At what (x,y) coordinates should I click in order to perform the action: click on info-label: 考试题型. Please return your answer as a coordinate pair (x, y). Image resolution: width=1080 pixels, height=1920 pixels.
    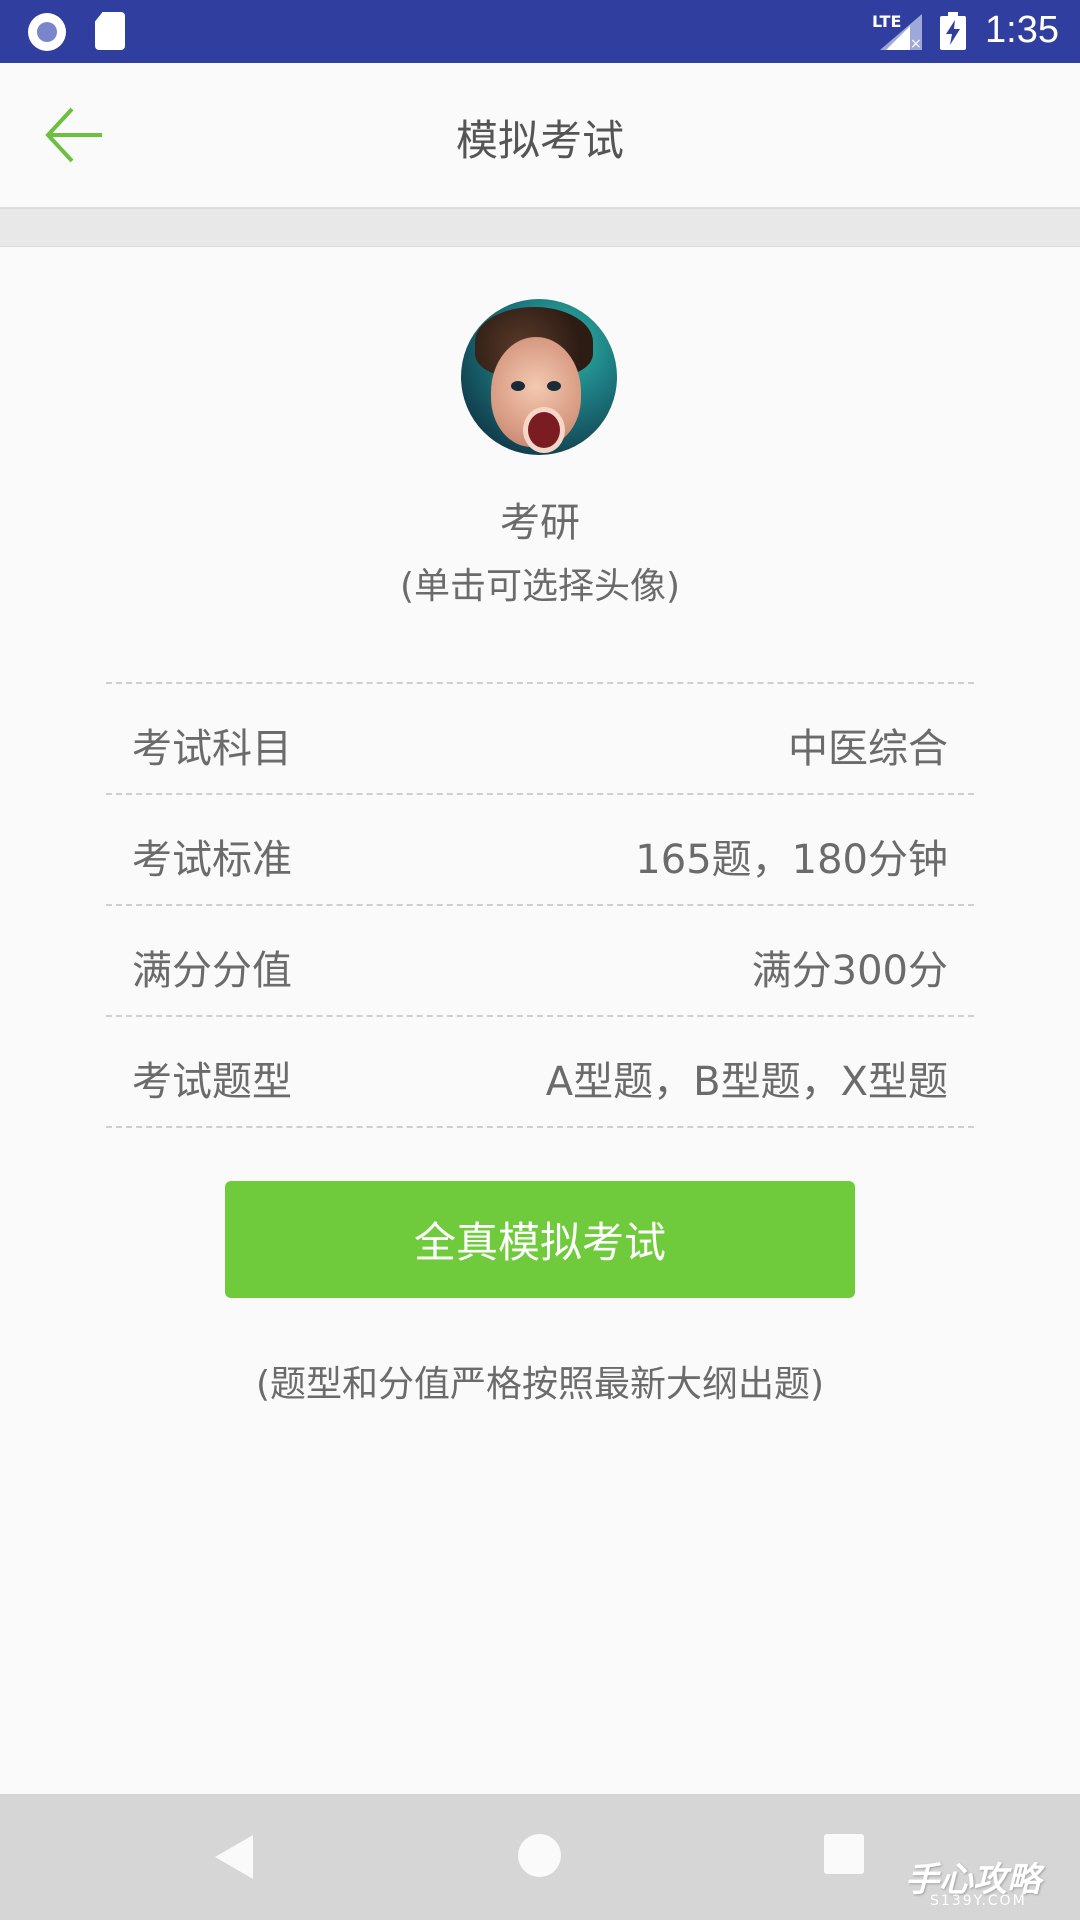
    Looking at the image, I should click on (212, 1082).